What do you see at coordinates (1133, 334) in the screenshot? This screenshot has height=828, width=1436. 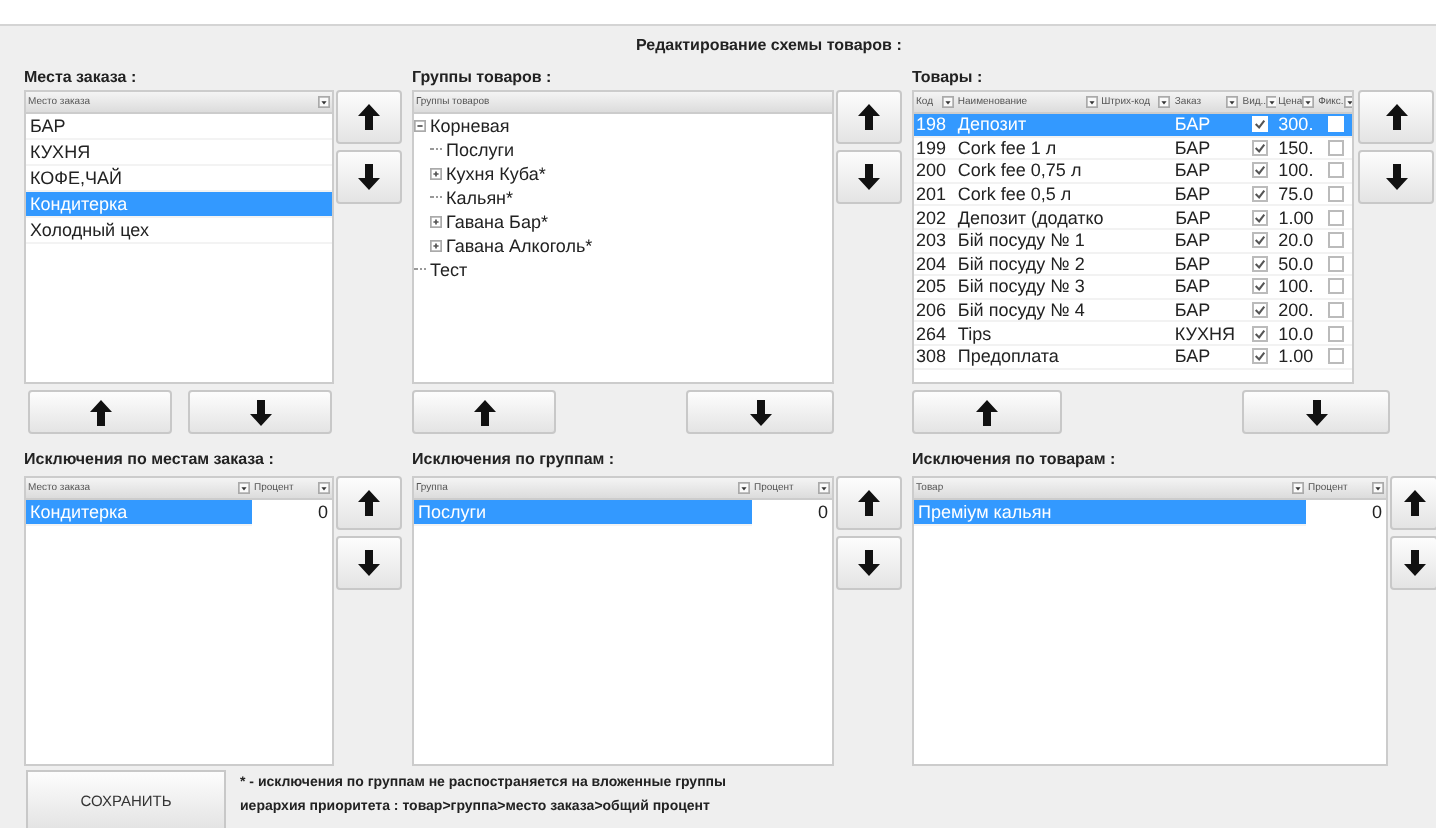 I see `table-row: 264 Tips КУХНЯ 10.0` at bounding box center [1133, 334].